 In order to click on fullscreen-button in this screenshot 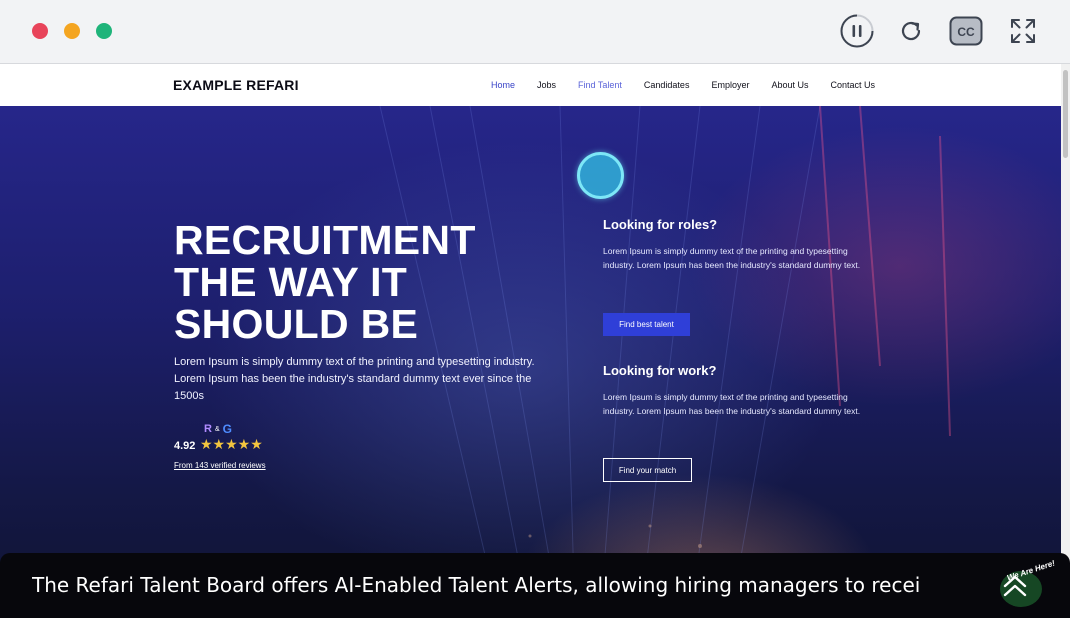, I will do `click(1023, 31)`.